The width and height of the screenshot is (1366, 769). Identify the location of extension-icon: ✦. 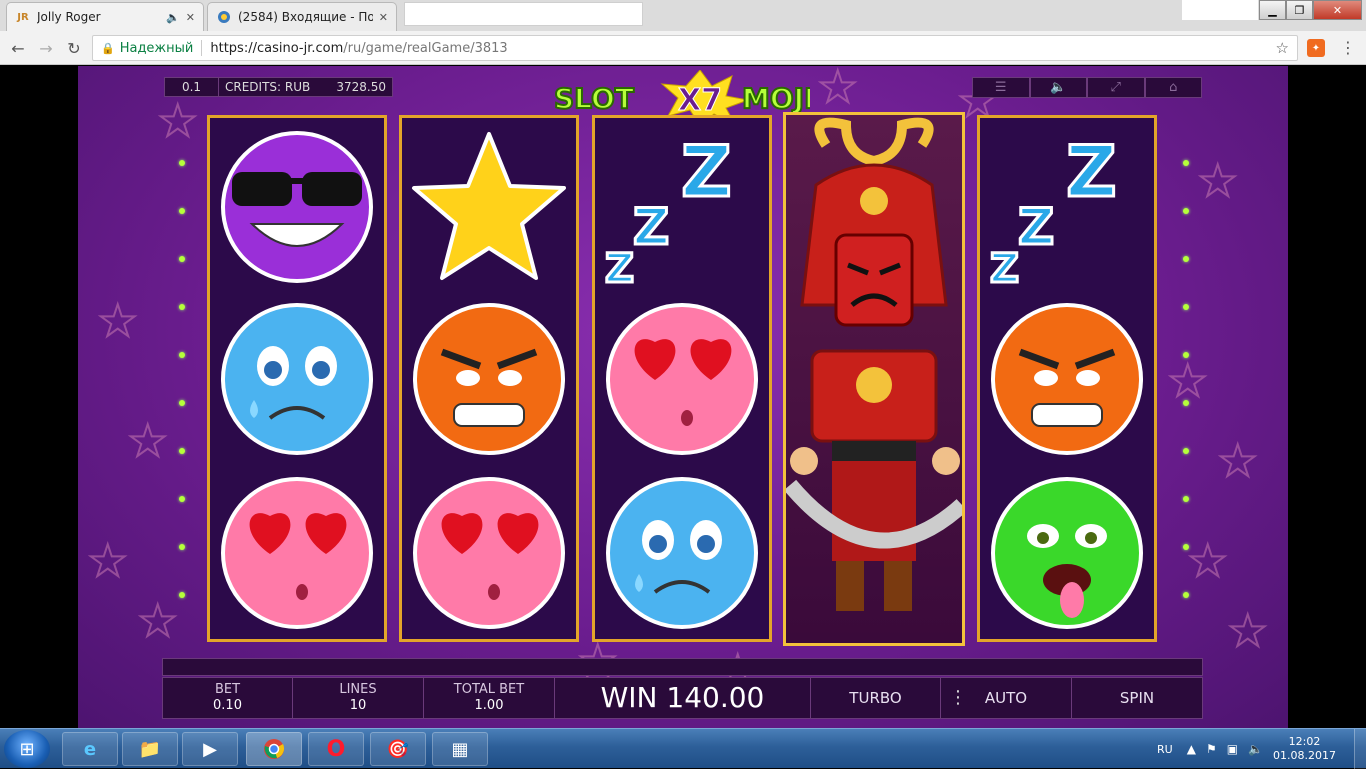
(1316, 48).